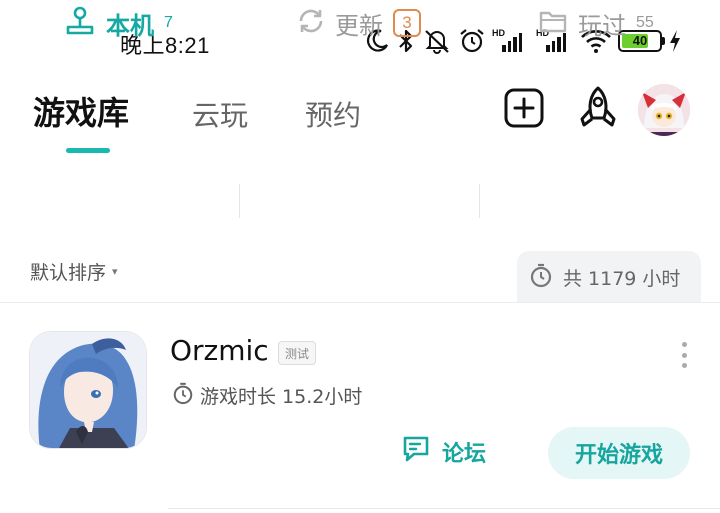 The height and width of the screenshot is (513, 720). What do you see at coordinates (88, 150) in the screenshot?
I see `active-tab-indicator` at bounding box center [88, 150].